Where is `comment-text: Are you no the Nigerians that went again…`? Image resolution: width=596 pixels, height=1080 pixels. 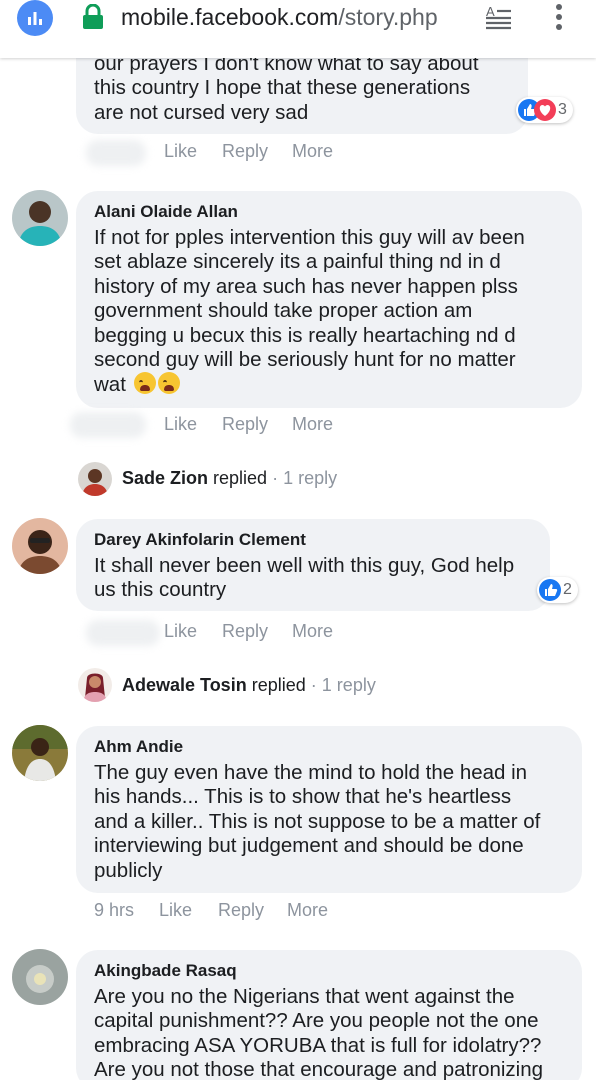
comment-text: Are you no the Nigerians that went again… is located at coordinates (319, 1032).